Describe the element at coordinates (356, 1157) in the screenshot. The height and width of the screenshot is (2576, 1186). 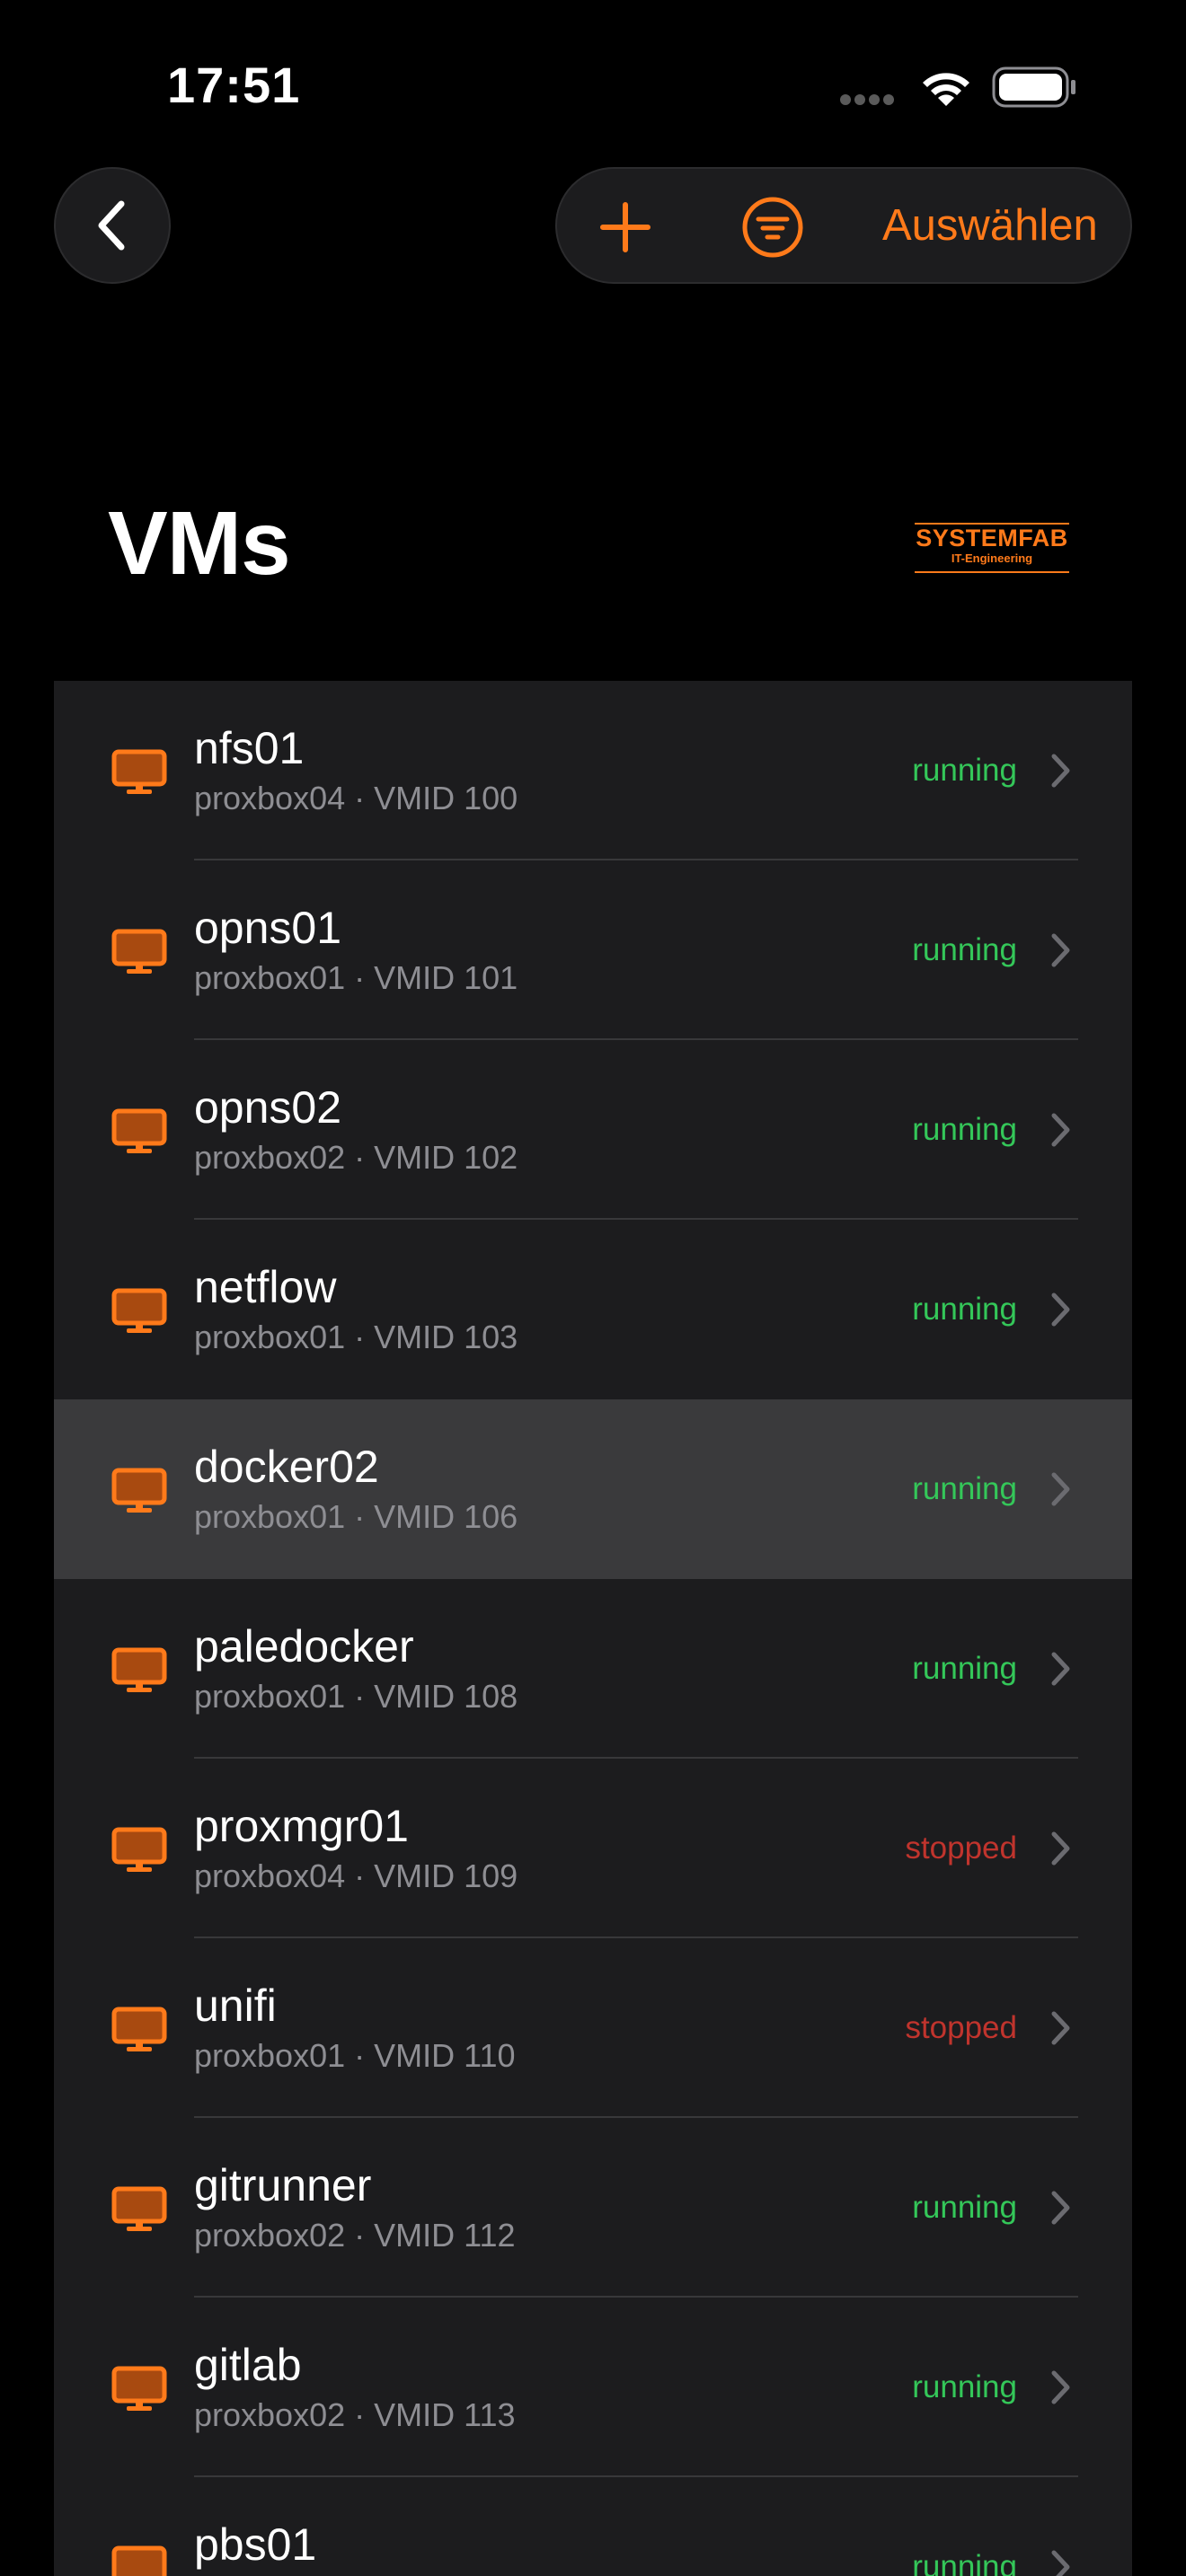
I see `vm-subtitle: proxbox02 · VMID 102` at that location.